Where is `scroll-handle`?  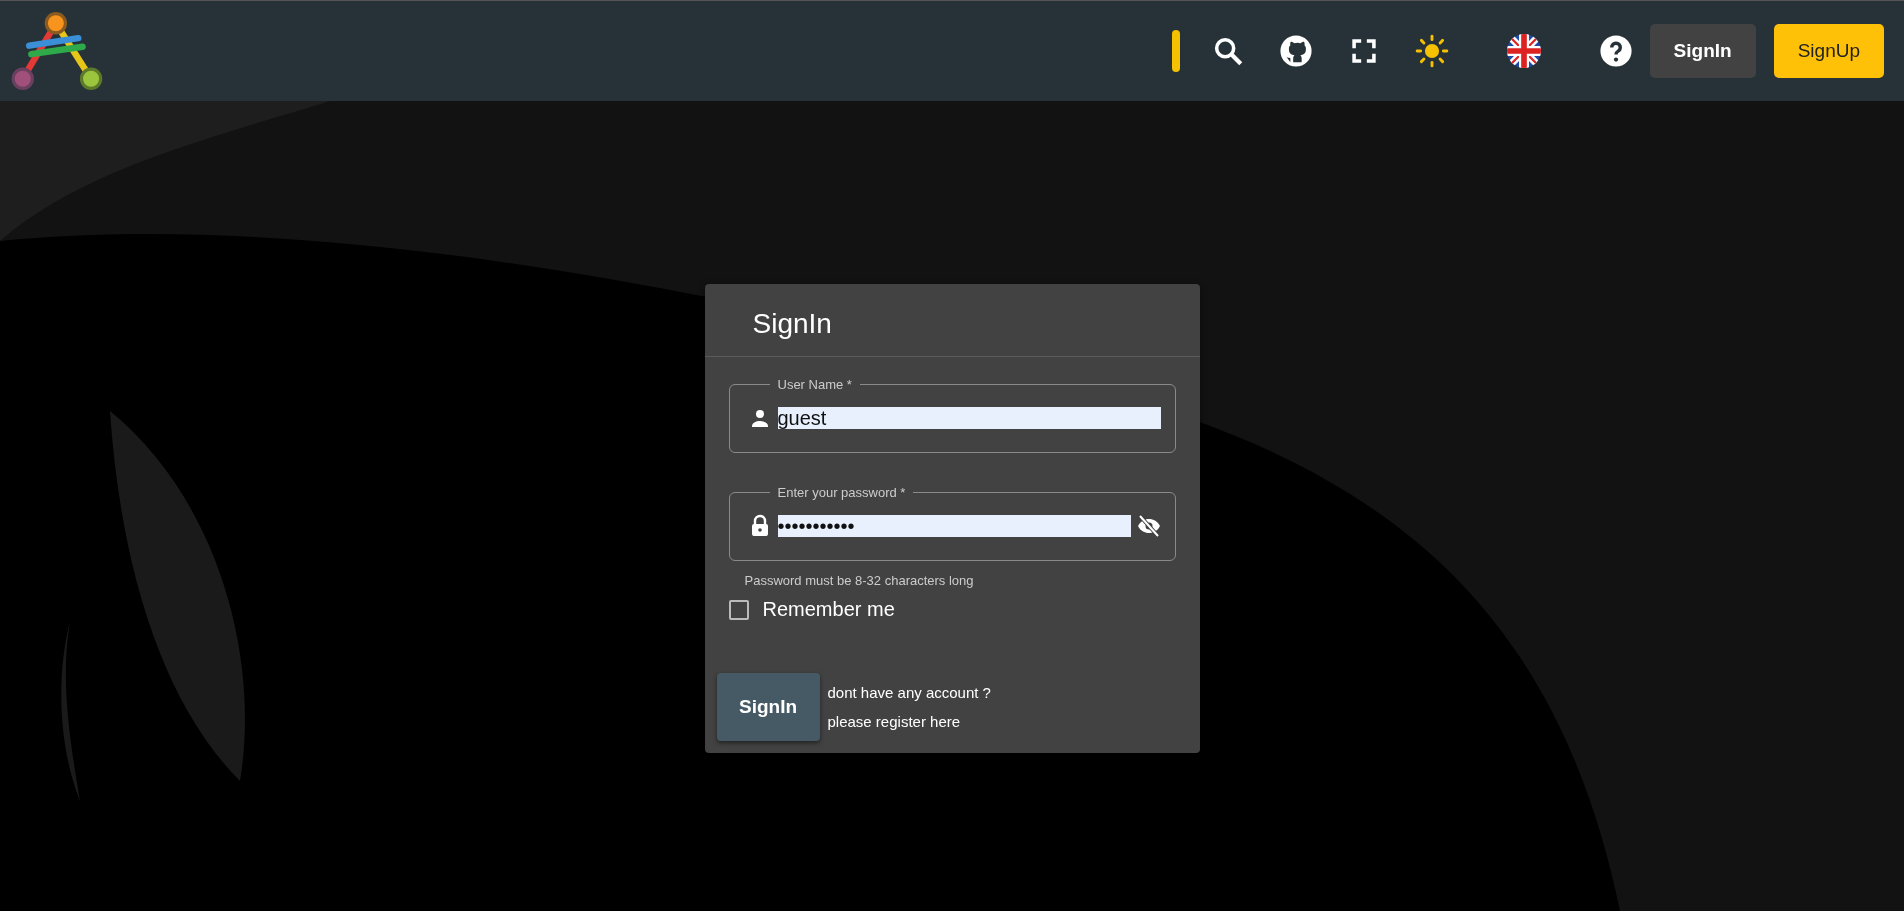
scroll-handle is located at coordinates (1175, 51).